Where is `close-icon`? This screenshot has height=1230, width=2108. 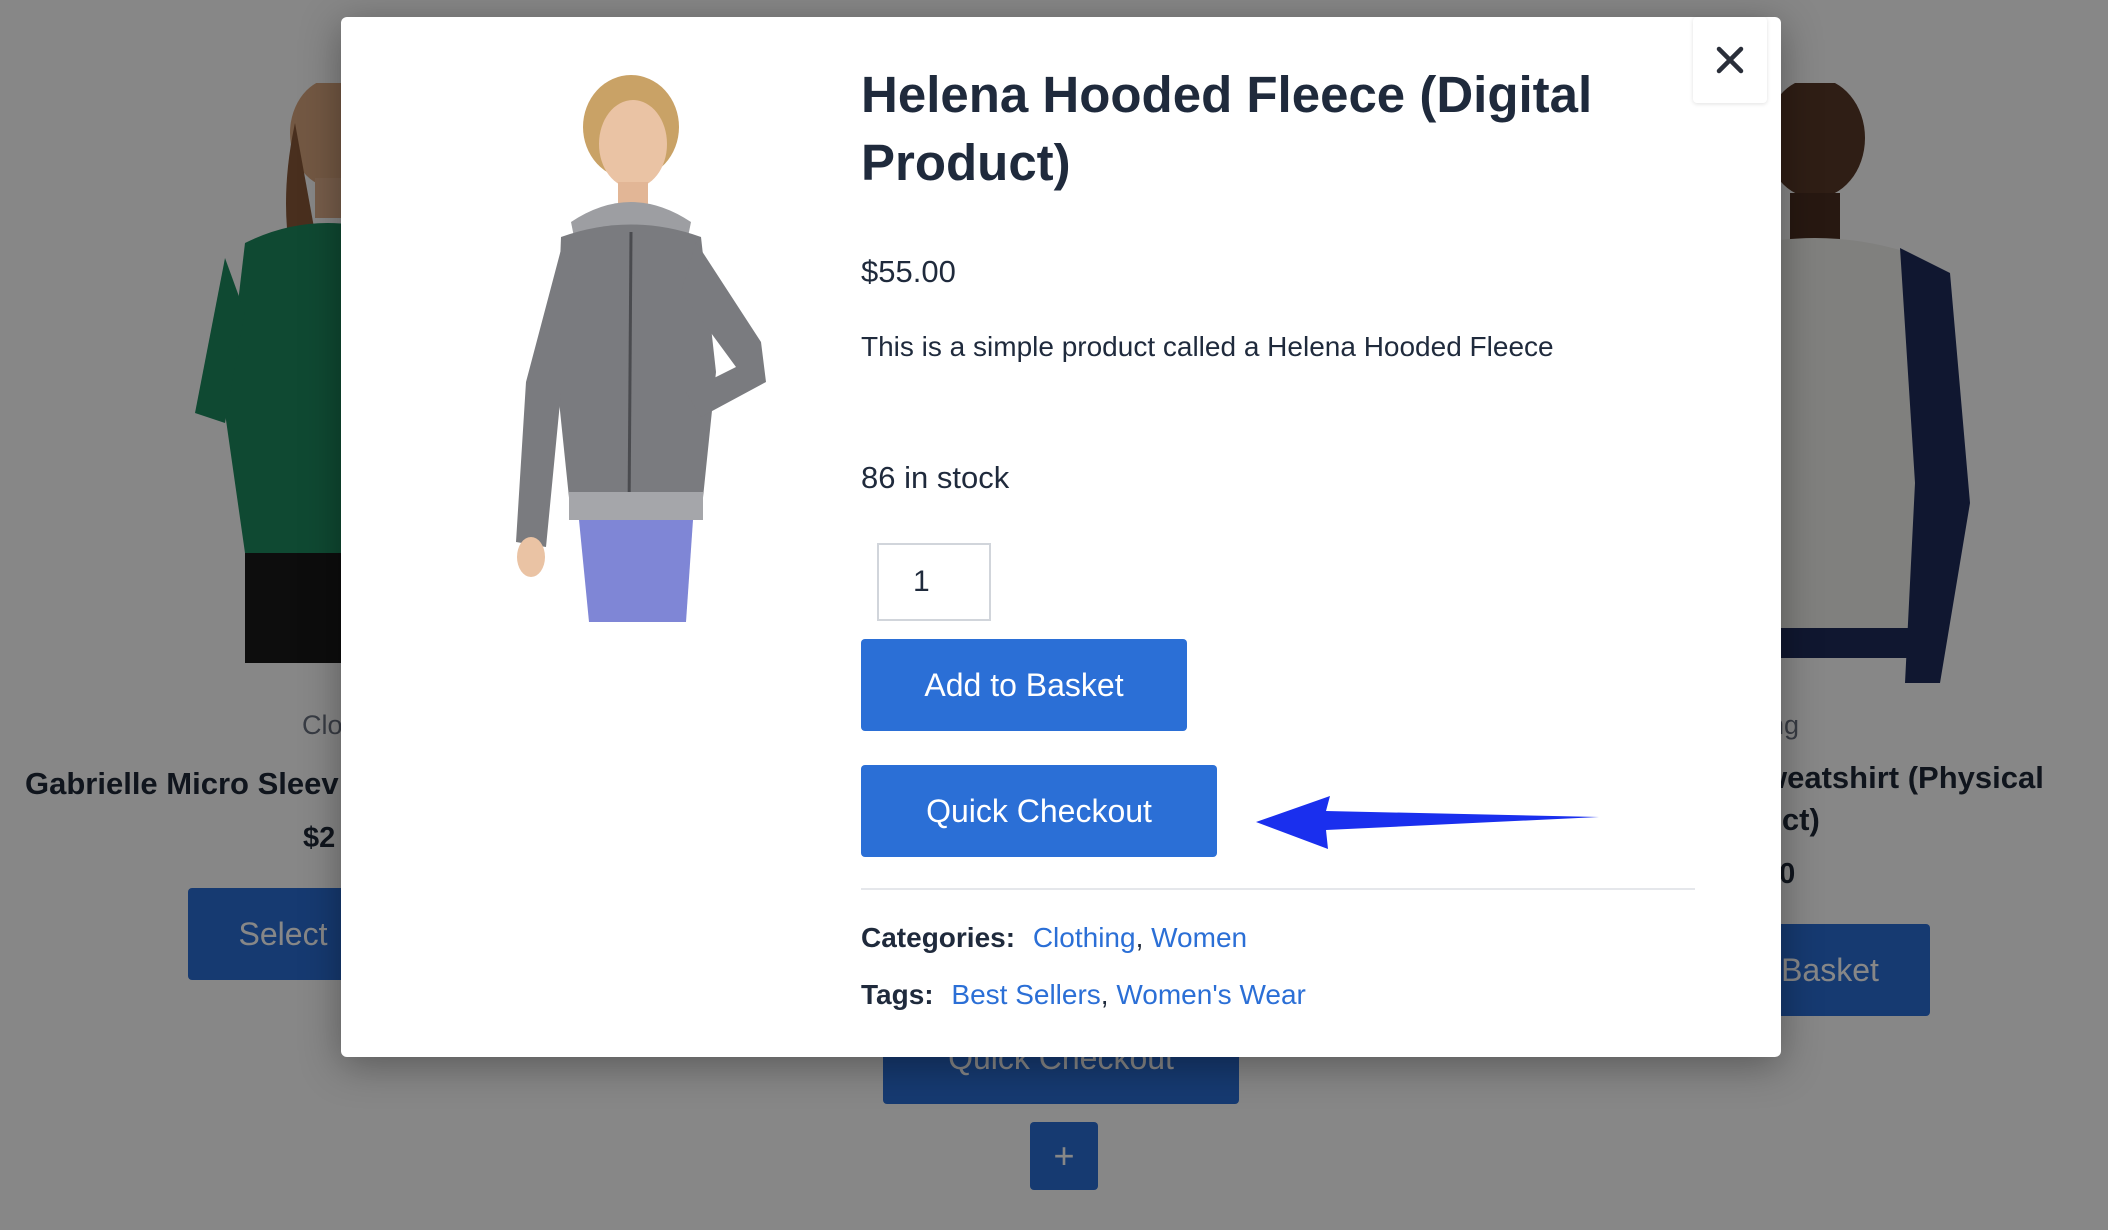 close-icon is located at coordinates (1730, 60).